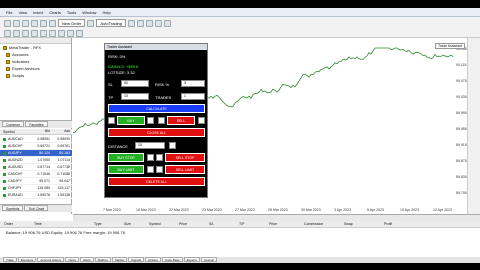 The height and width of the screenshot is (270, 480). Describe the element at coordinates (44, 153) in the screenshot. I see `bid-cell: 80.124` at that location.